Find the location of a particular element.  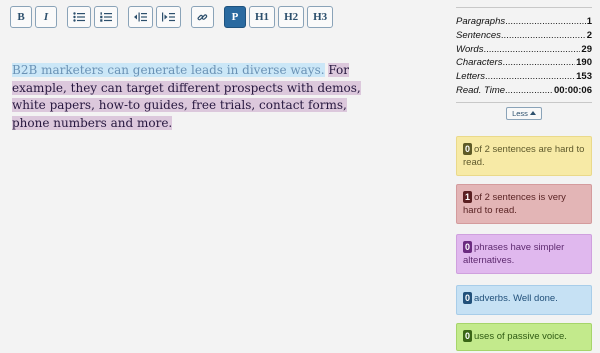

heading2-label: H2 is located at coordinates (291, 17).